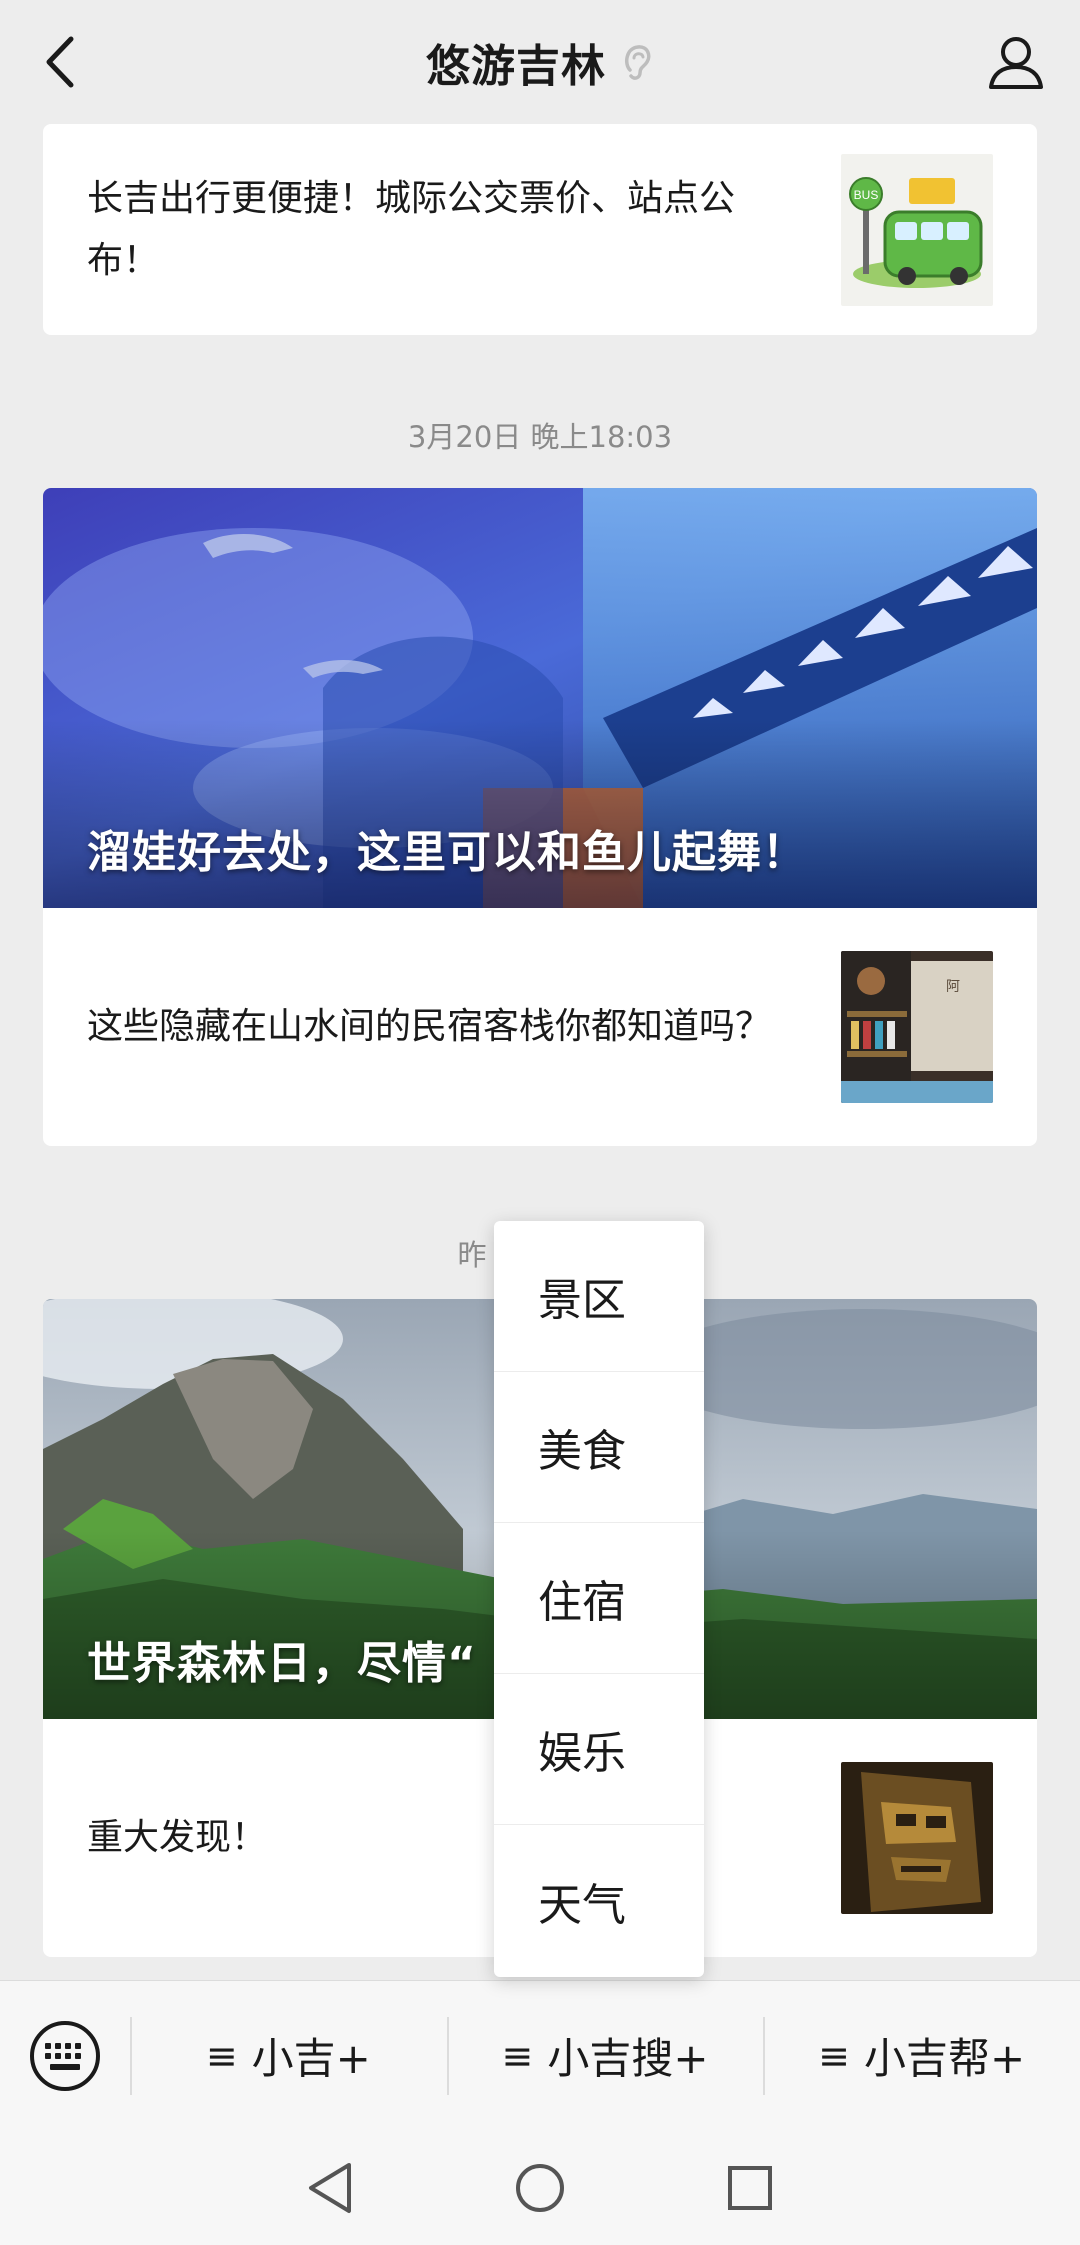 Image resolution: width=1080 pixels, height=2245 pixels. I want to click on timestamp: 3月20日 晚上18:03, so click(540, 437).